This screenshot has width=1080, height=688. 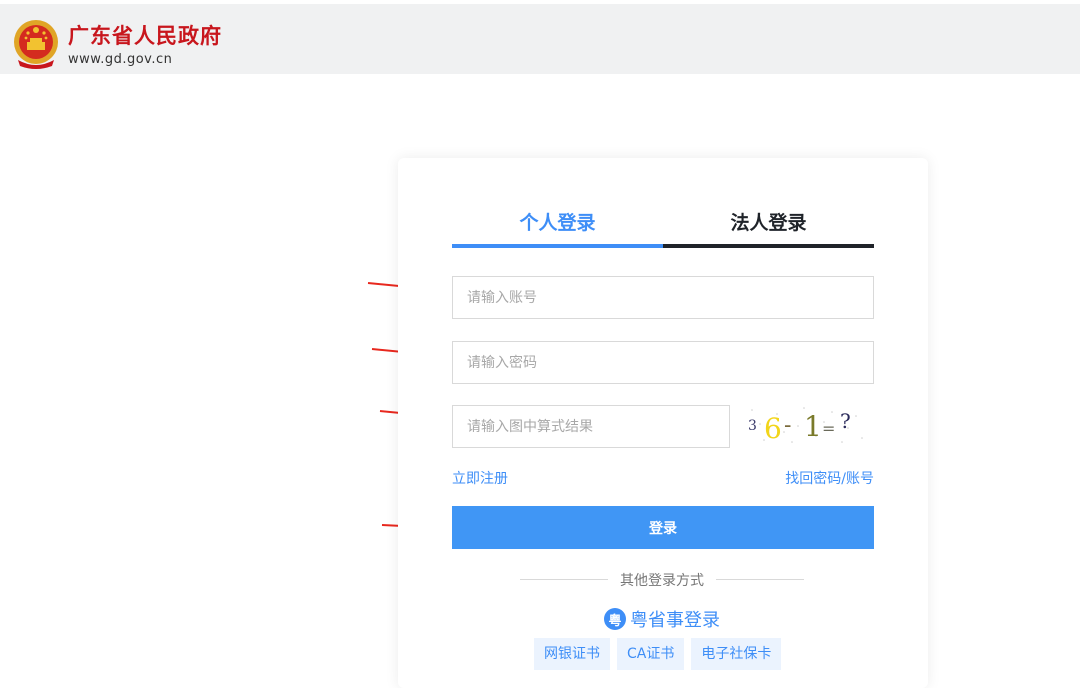 What do you see at coordinates (773, 428) in the screenshot?
I see `svg-text: 6` at bounding box center [773, 428].